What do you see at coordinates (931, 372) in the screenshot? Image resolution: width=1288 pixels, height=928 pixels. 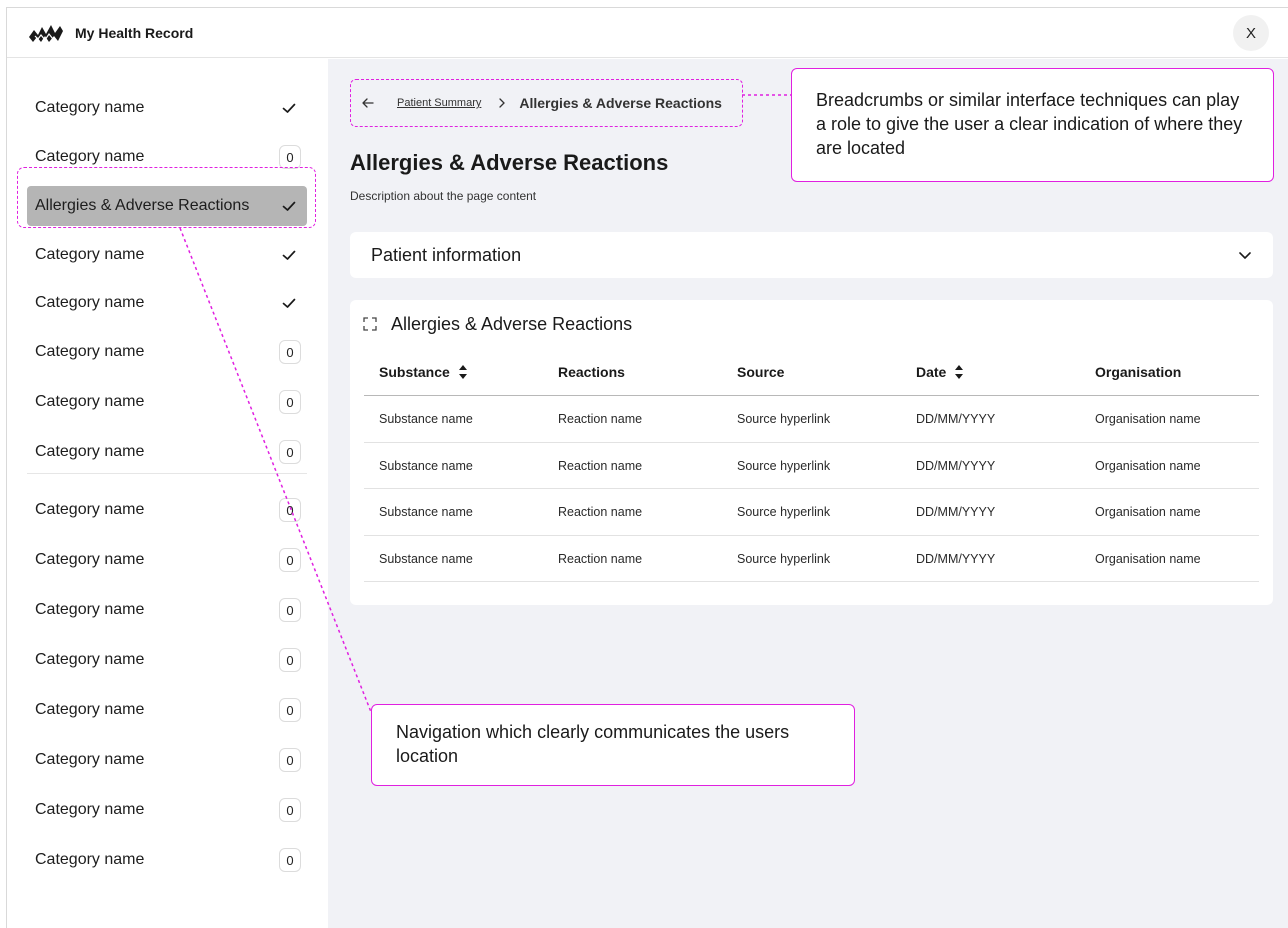 I see `column-header-label: Date` at bounding box center [931, 372].